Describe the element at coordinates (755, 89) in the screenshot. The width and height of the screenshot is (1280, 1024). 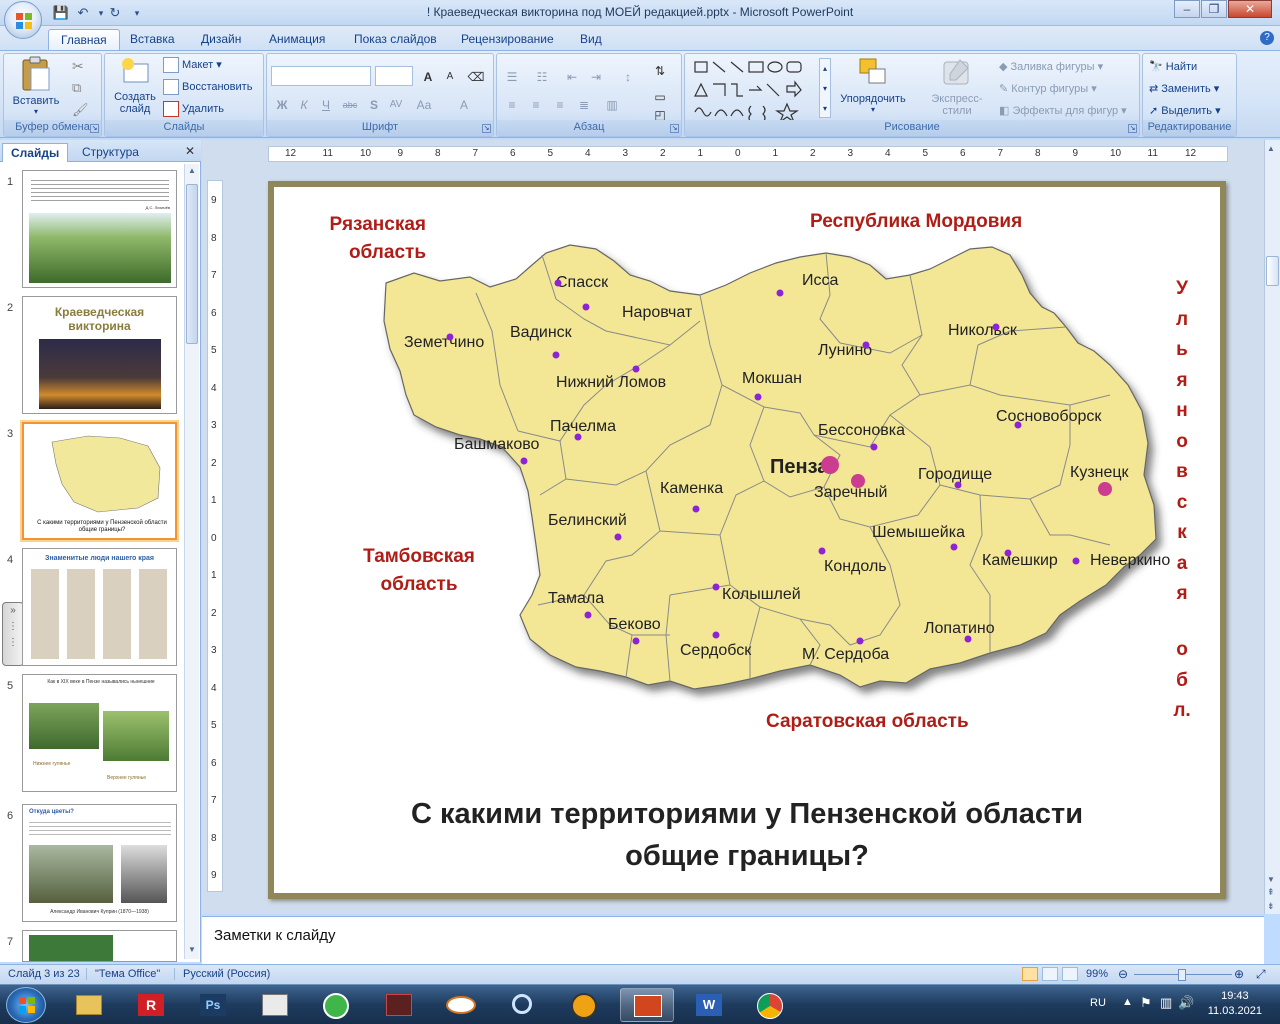
I see `shapes-gallery-icon` at that location.